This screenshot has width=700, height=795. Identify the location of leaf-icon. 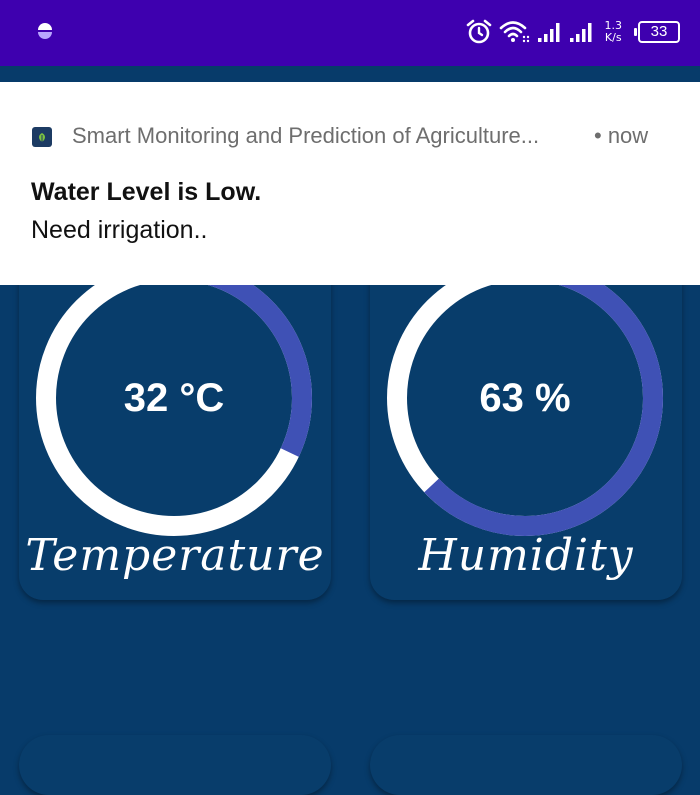
(42, 137).